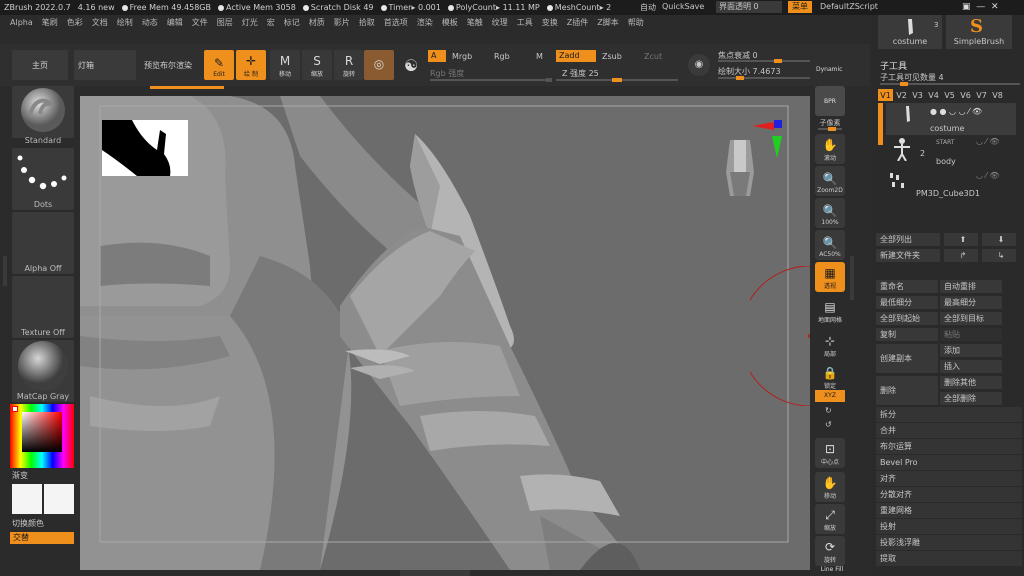 The image size is (1024, 576). I want to click on a-toggle: A, so click(437, 56).